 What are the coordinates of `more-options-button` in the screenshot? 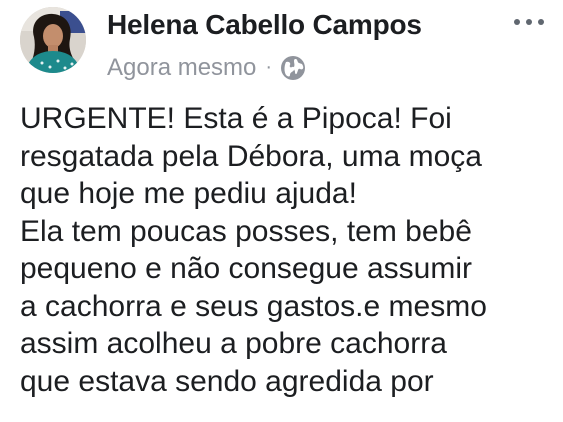 It's located at (529, 22).